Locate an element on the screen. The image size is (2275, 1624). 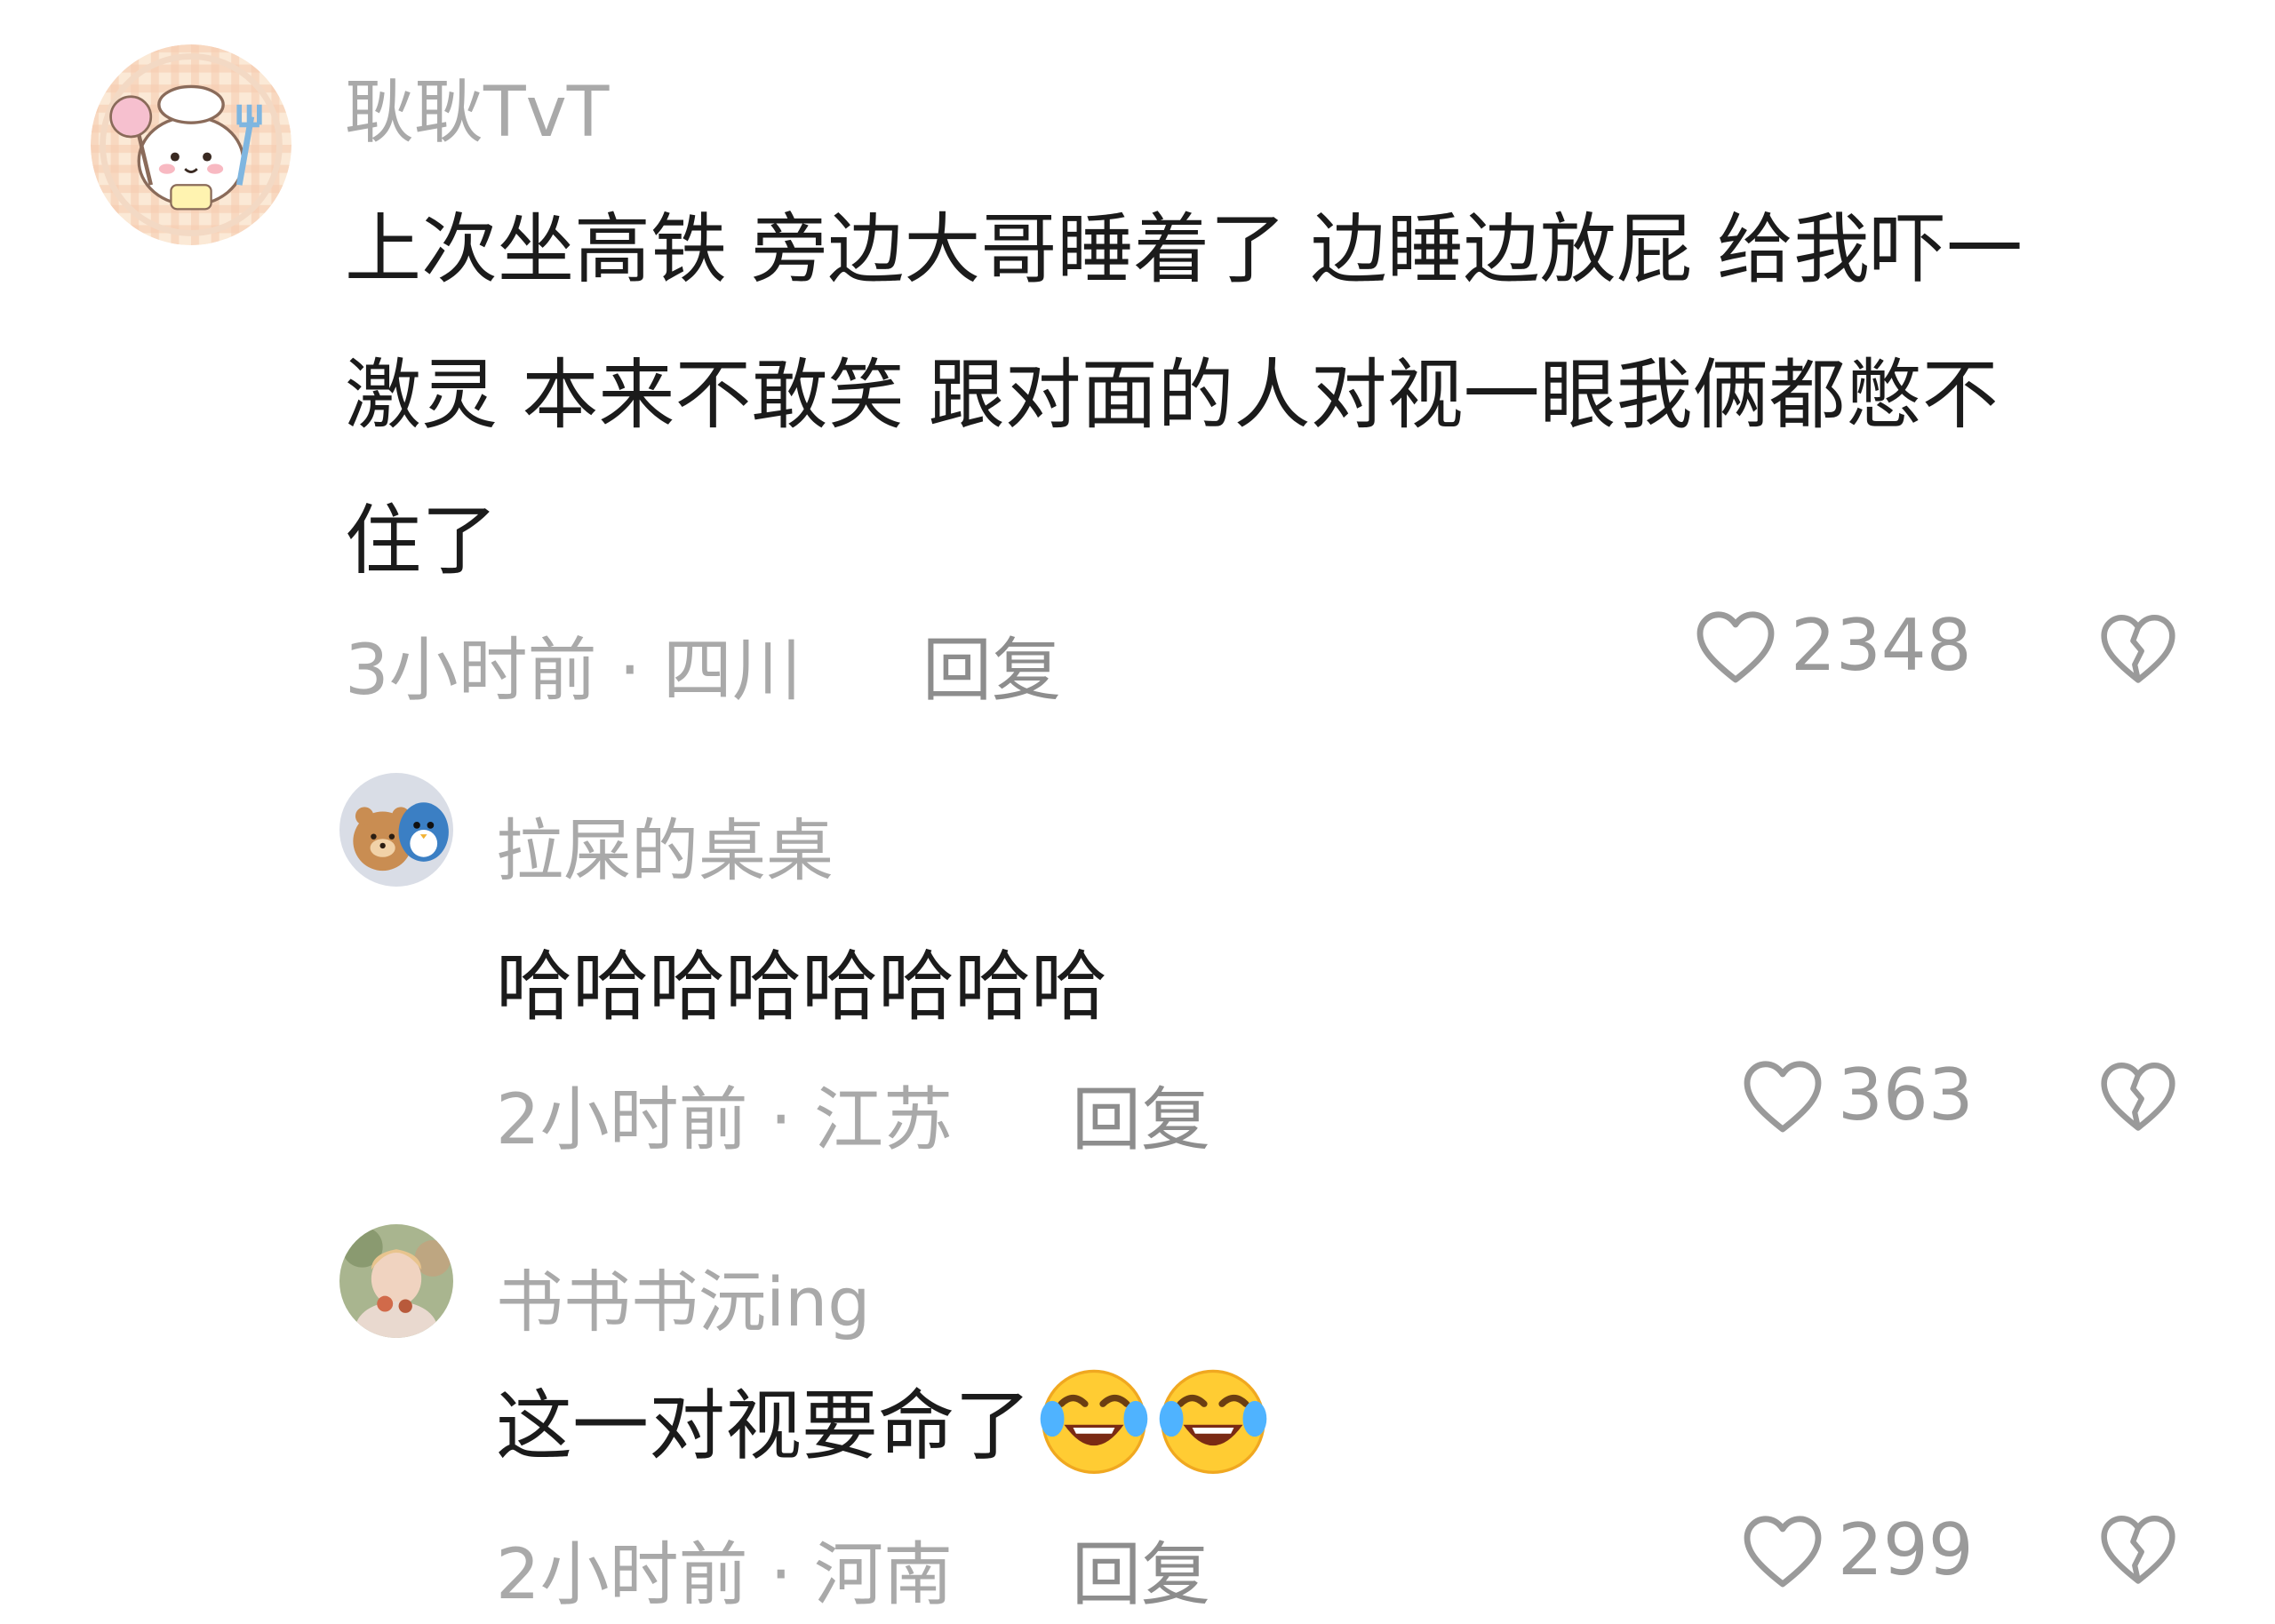
comment-text-line: 激灵 本来不敢笑 跟对面的人对视一眼我俩都憋不 is located at coordinates (1172, 395).